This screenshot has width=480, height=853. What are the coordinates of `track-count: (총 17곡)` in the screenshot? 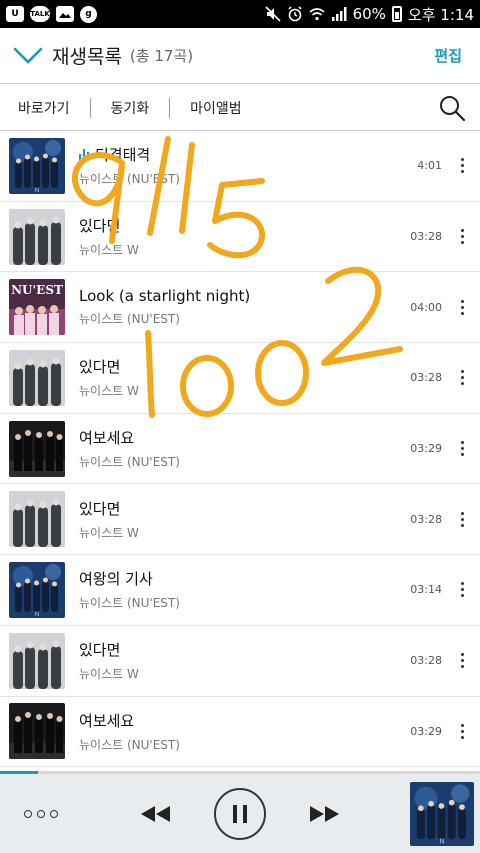 It's located at (161, 56).